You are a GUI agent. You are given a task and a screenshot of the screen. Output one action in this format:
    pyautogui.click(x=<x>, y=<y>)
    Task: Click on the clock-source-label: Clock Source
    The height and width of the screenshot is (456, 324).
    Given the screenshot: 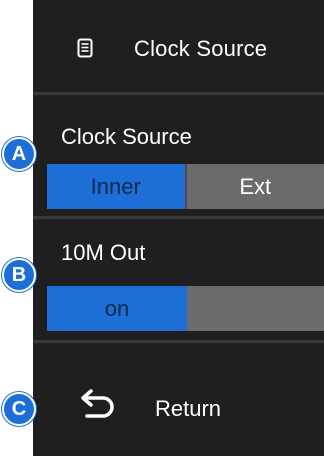 What is the action you would take?
    pyautogui.click(x=126, y=136)
    